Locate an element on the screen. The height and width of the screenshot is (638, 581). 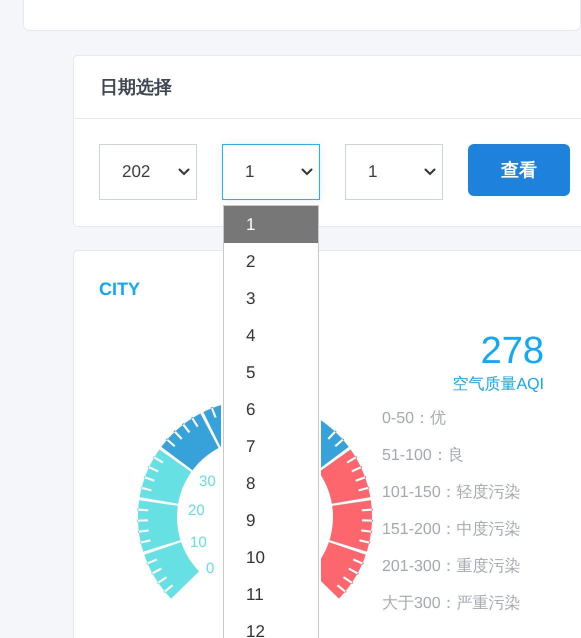
dropdown-option: 8 is located at coordinates (271, 483).